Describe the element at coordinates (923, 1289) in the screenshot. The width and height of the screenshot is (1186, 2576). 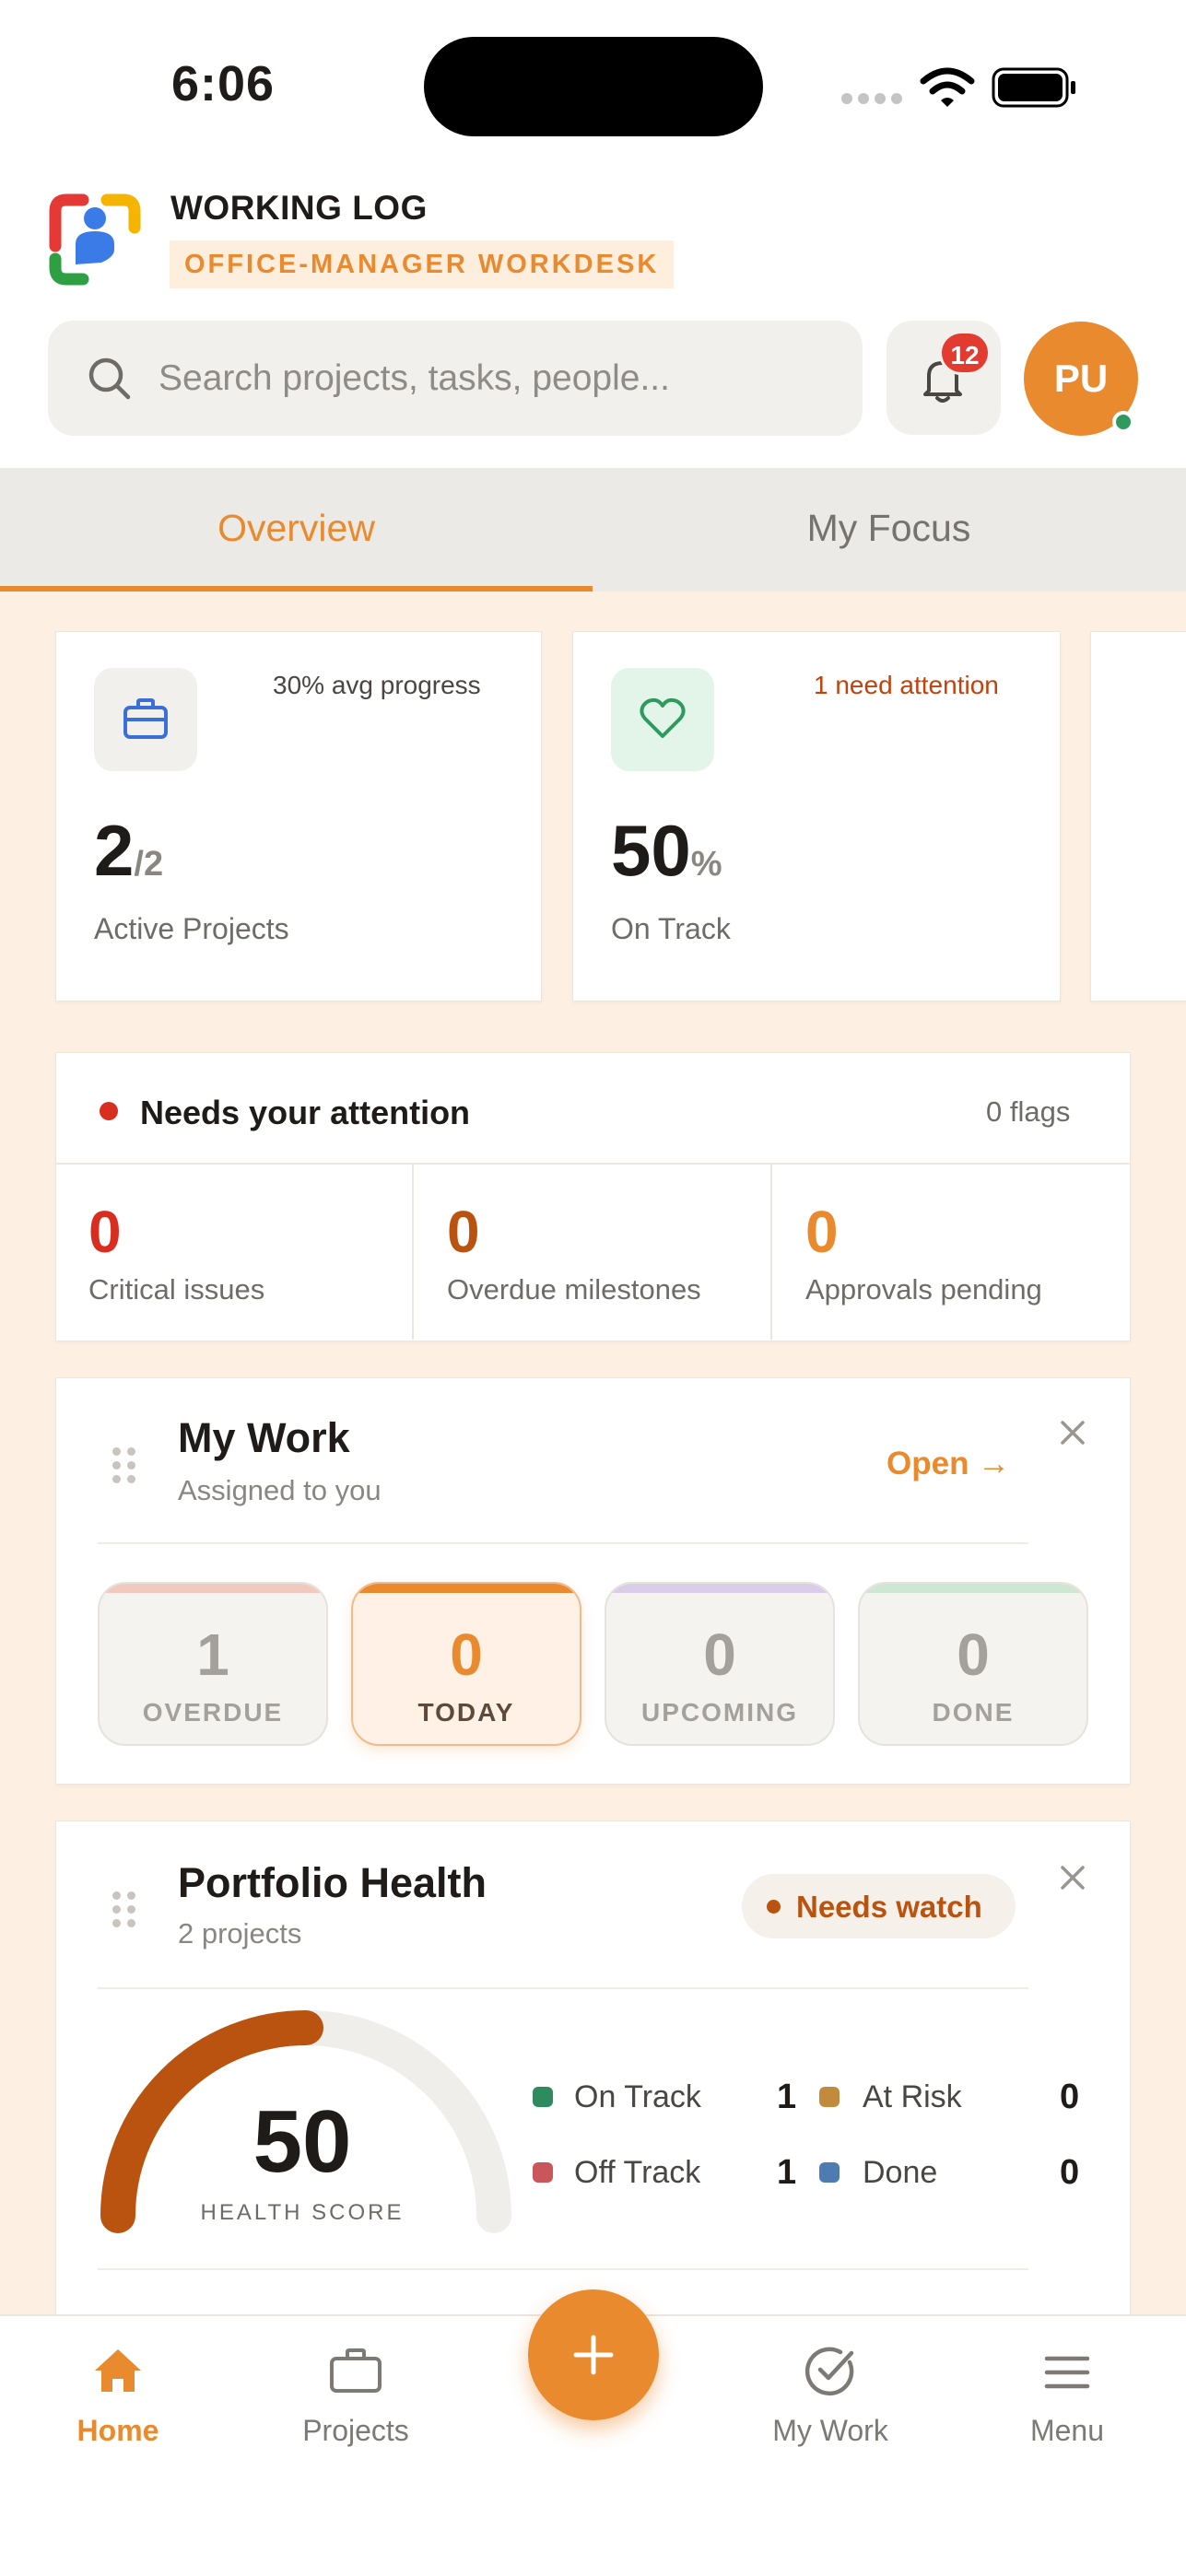
I see `approvals-pending-label: Approvals pending` at that location.